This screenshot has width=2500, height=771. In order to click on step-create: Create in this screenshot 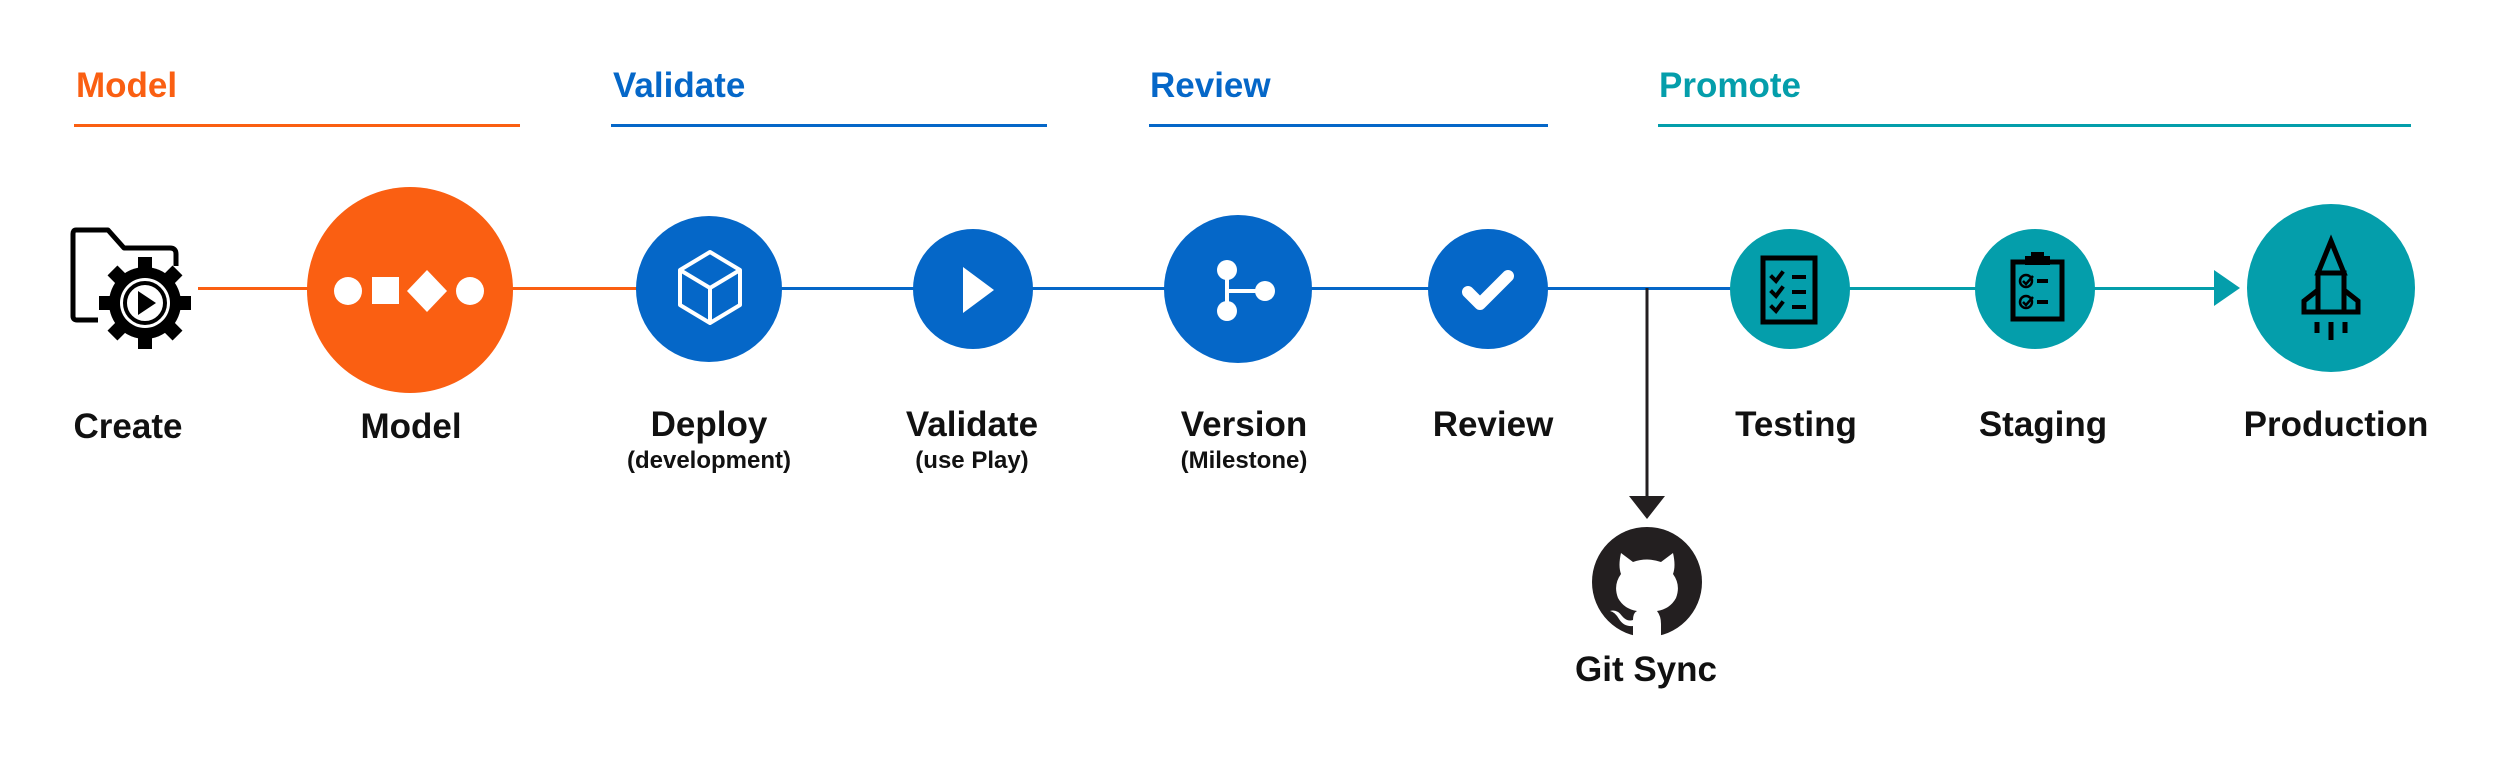, I will do `click(130, 336)`.